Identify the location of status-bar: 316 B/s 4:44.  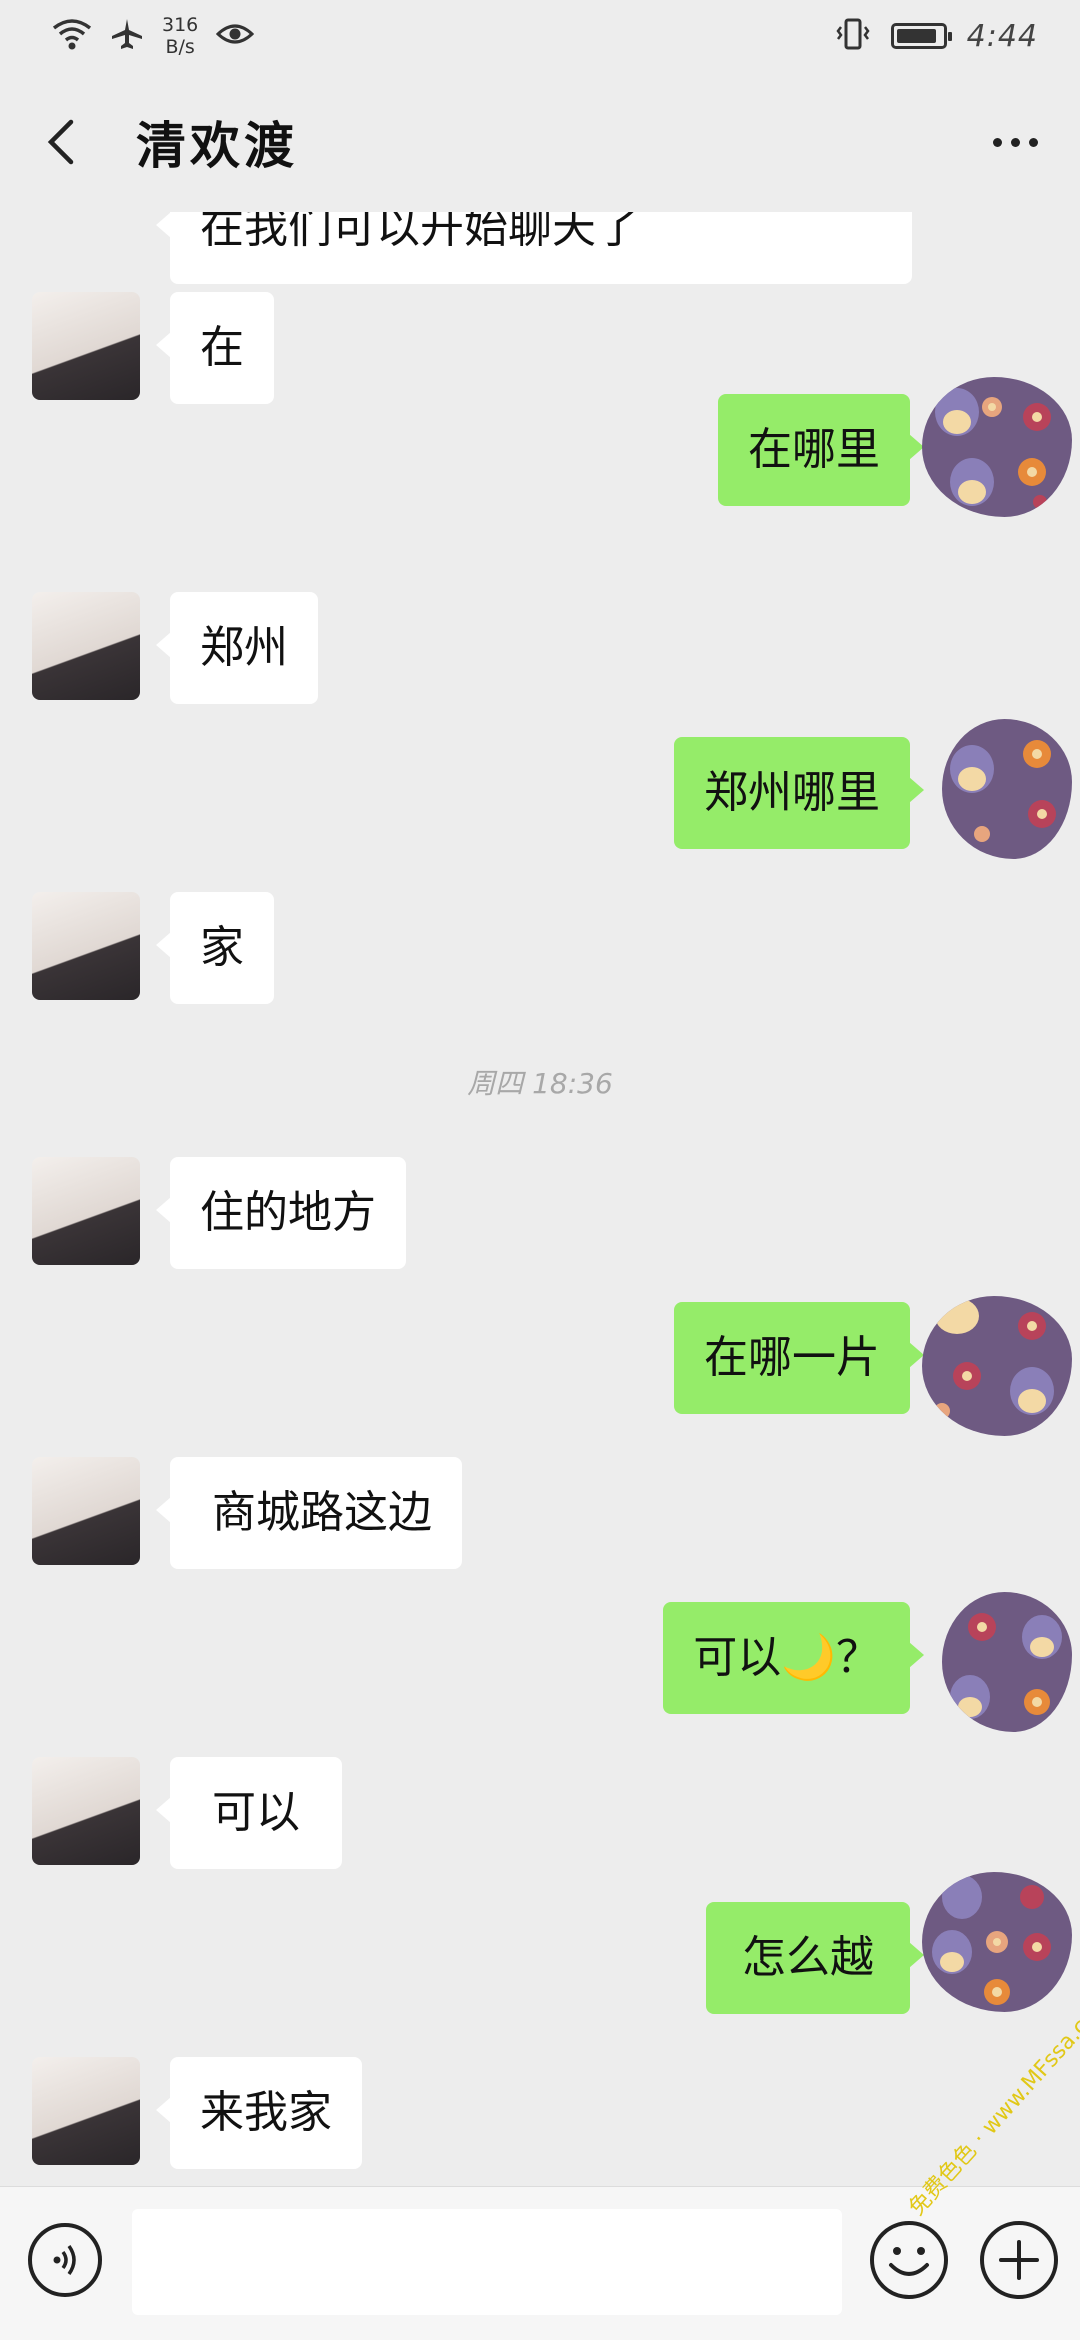
(540, 36).